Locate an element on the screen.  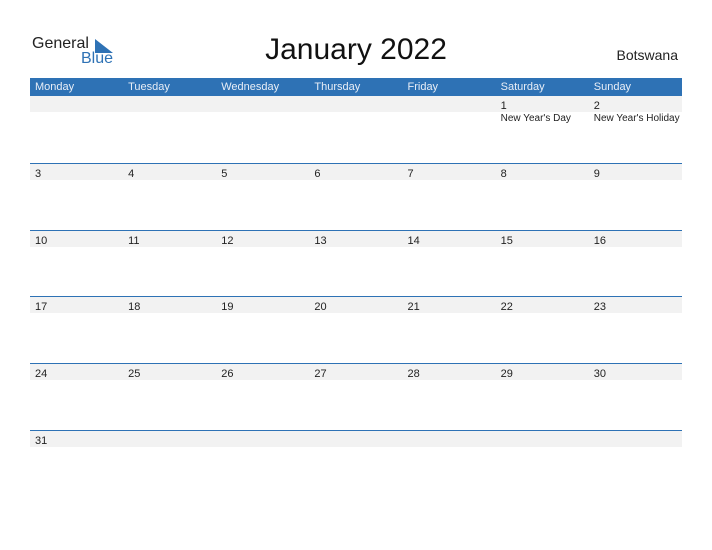
day-cell: 31 is located at coordinates (76, 439).